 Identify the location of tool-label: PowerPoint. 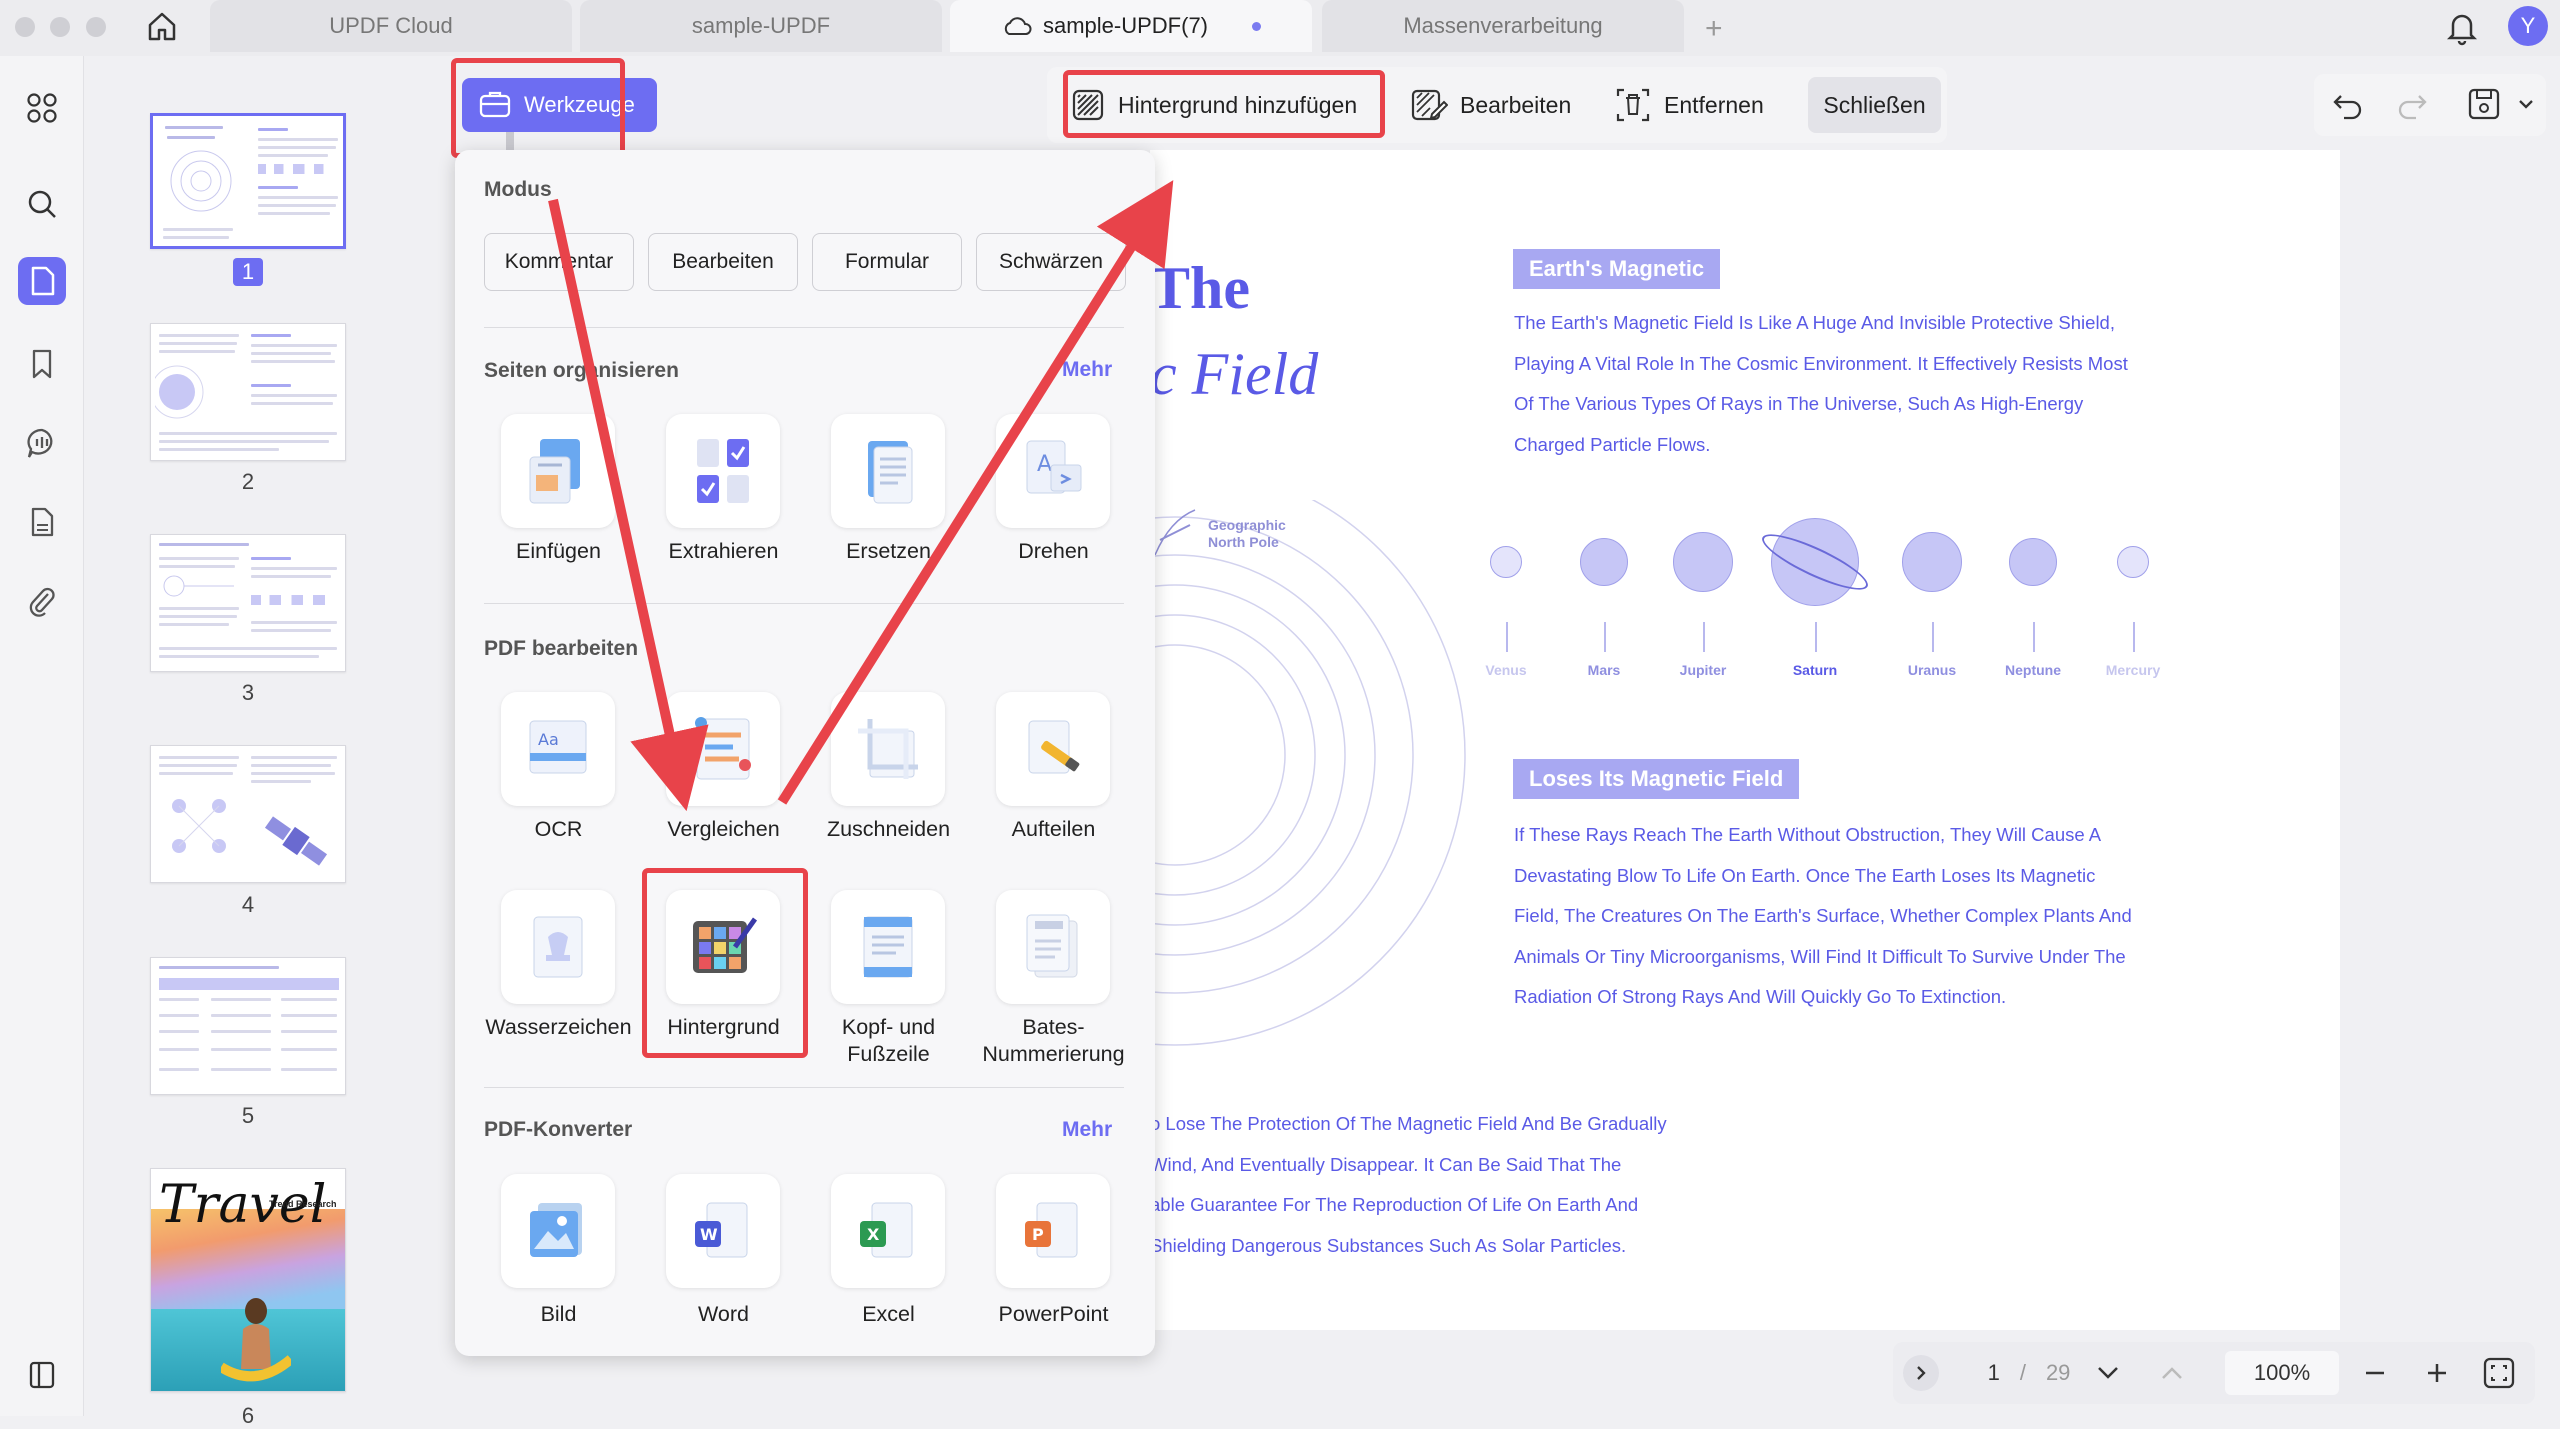
(1053, 1314).